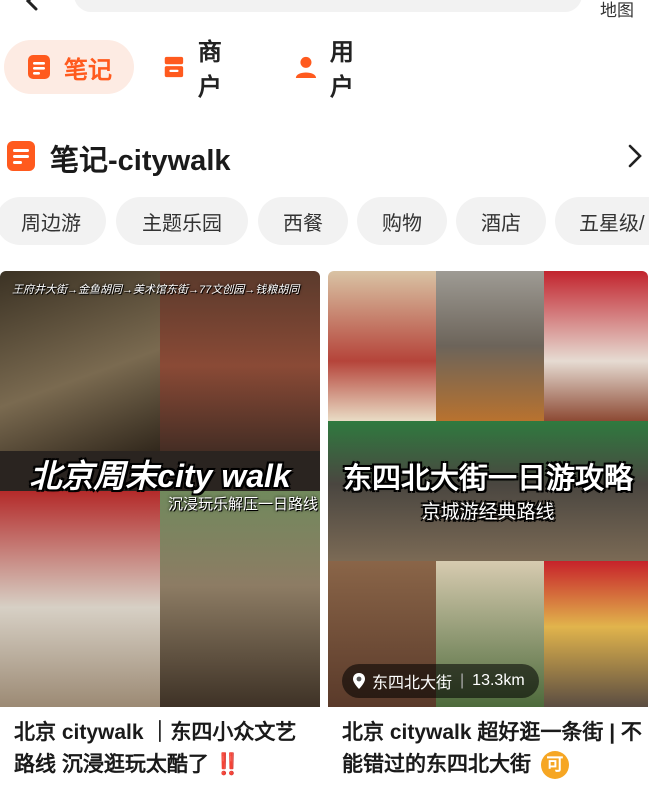 Image resolution: width=649 pixels, height=787 pixels. What do you see at coordinates (209, 70) in the screenshot?
I see `tab-label: 商户` at bounding box center [209, 70].